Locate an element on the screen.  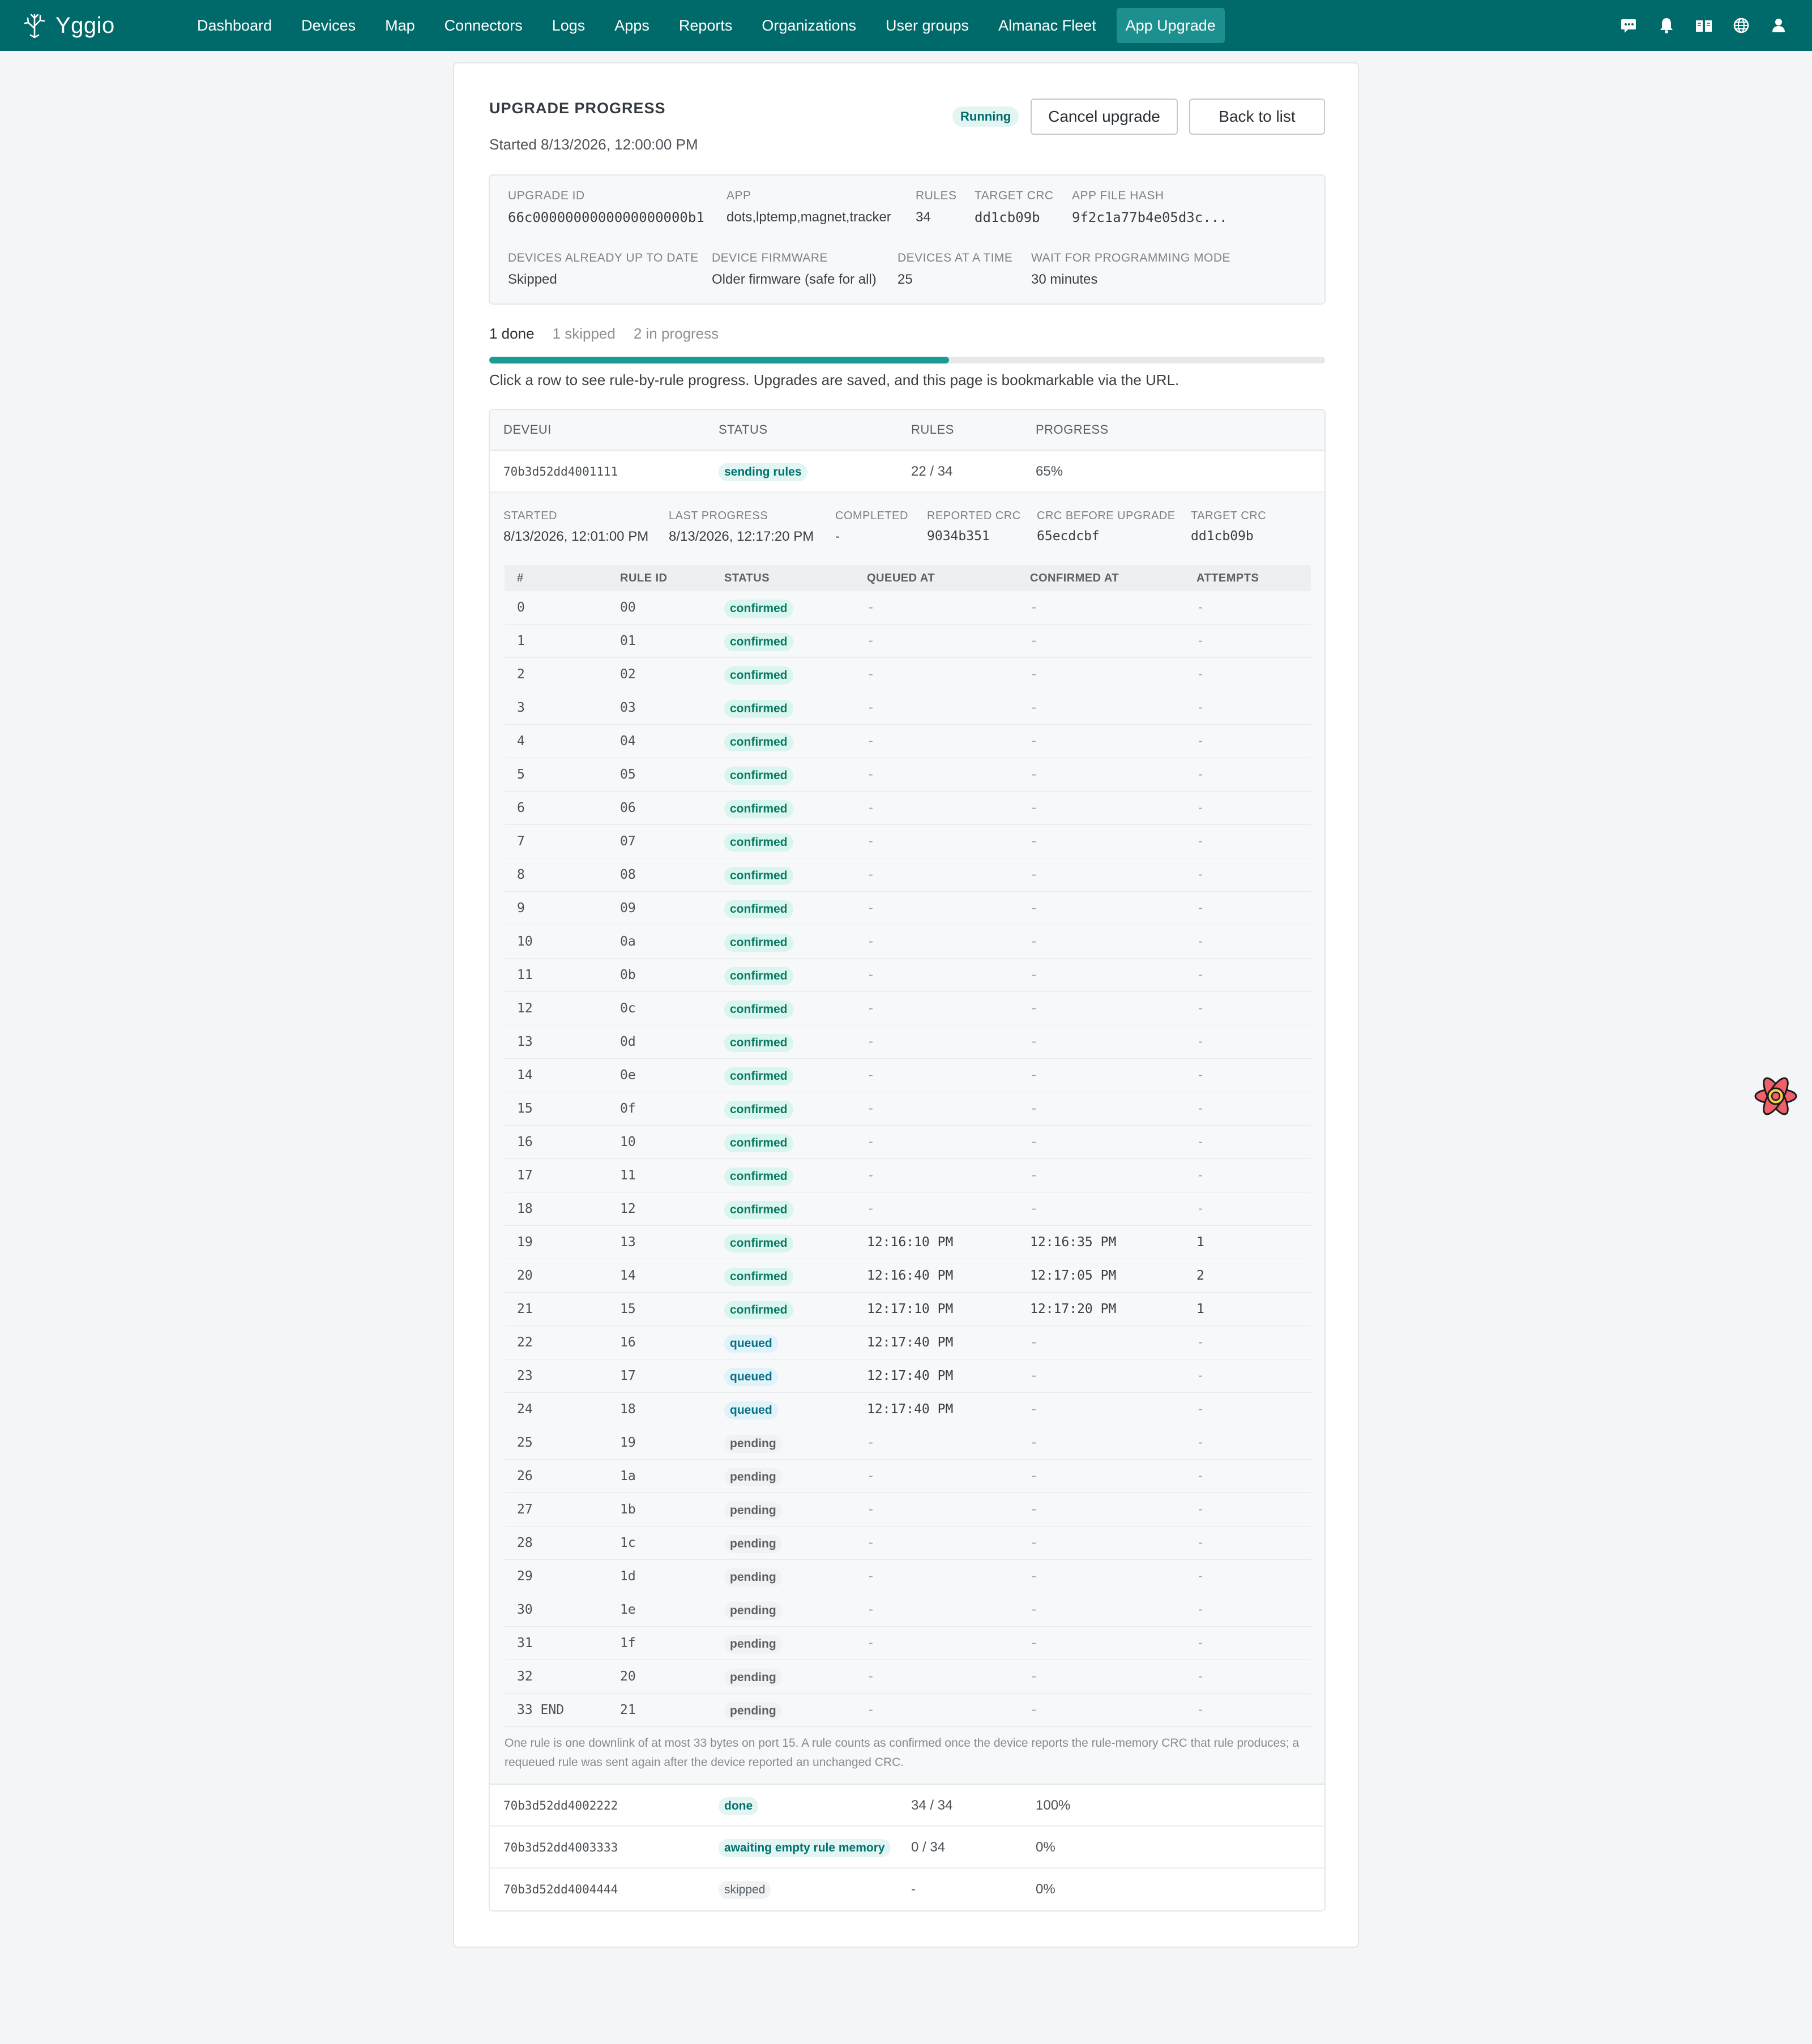
rule-row: 0 00 confirmed - - - is located at coordinates (908, 608).